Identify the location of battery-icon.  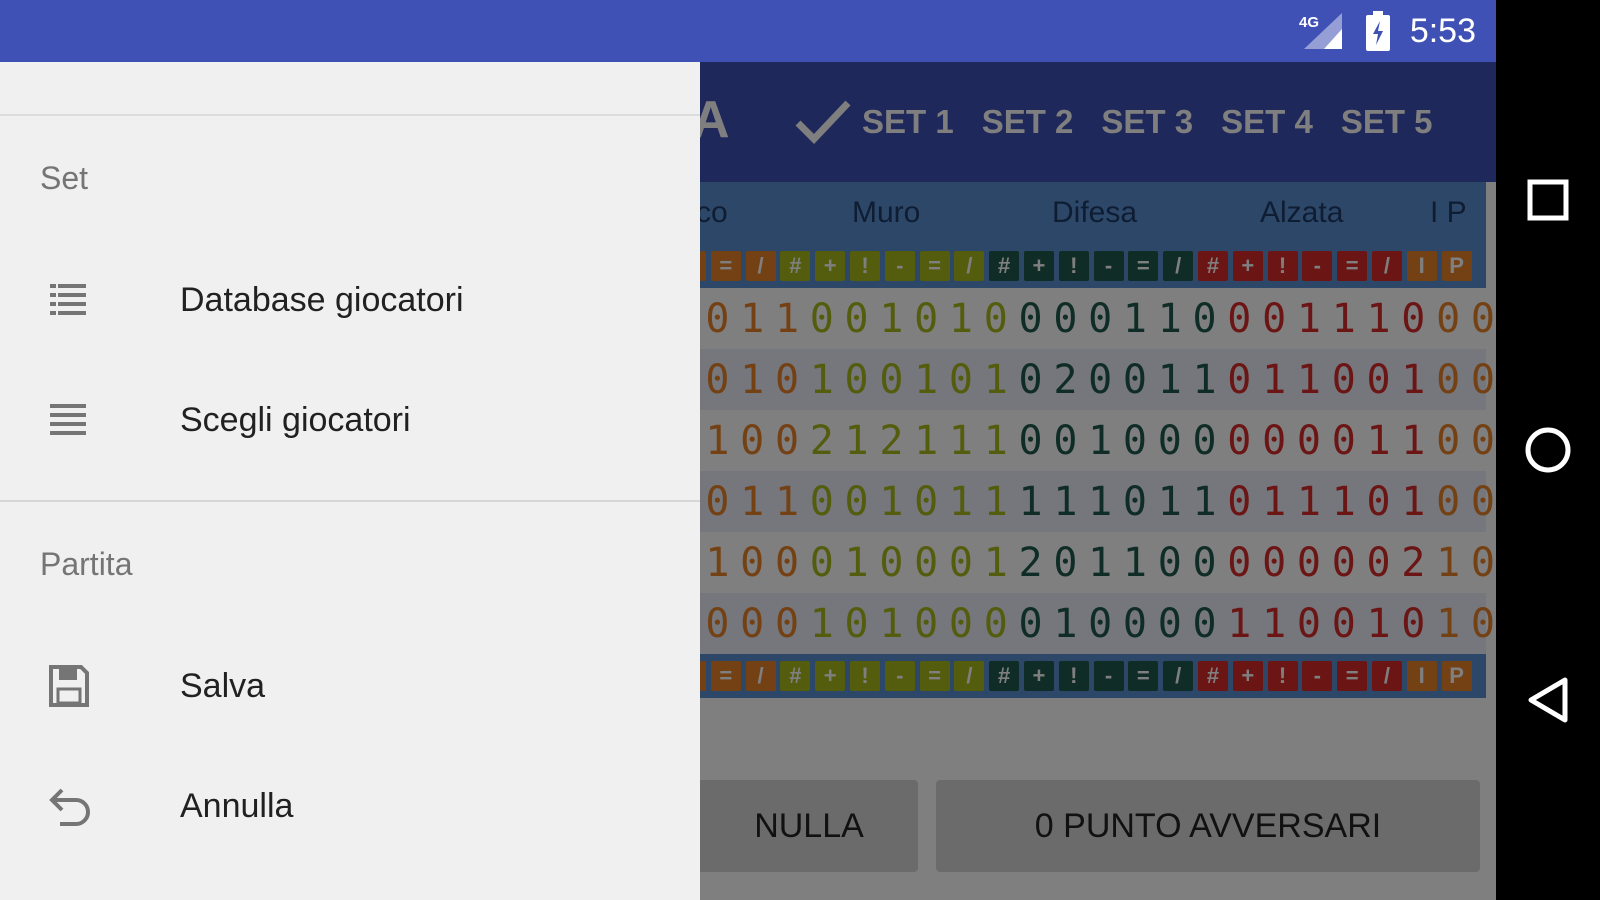
(1377, 31).